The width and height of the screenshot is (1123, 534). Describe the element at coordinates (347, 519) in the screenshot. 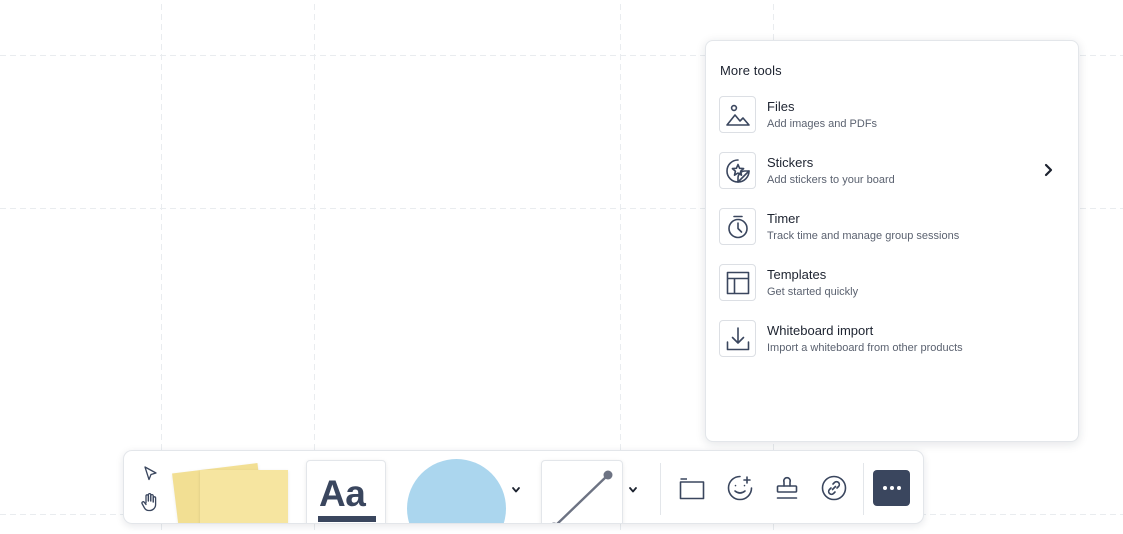

I see `text-underline` at that location.